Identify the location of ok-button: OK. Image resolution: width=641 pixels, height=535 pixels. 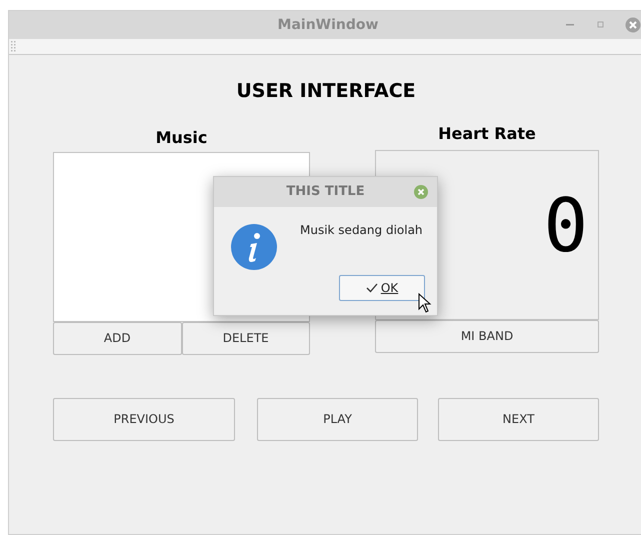
(382, 288).